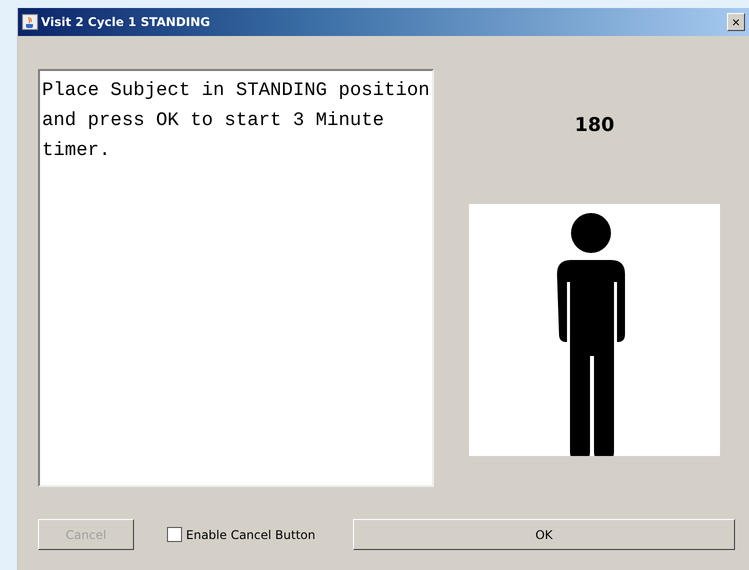 This screenshot has height=570, width=749. Describe the element at coordinates (126, 22) in the screenshot. I see `window-title: Visit 2 Cycle 1 STANDING` at that location.